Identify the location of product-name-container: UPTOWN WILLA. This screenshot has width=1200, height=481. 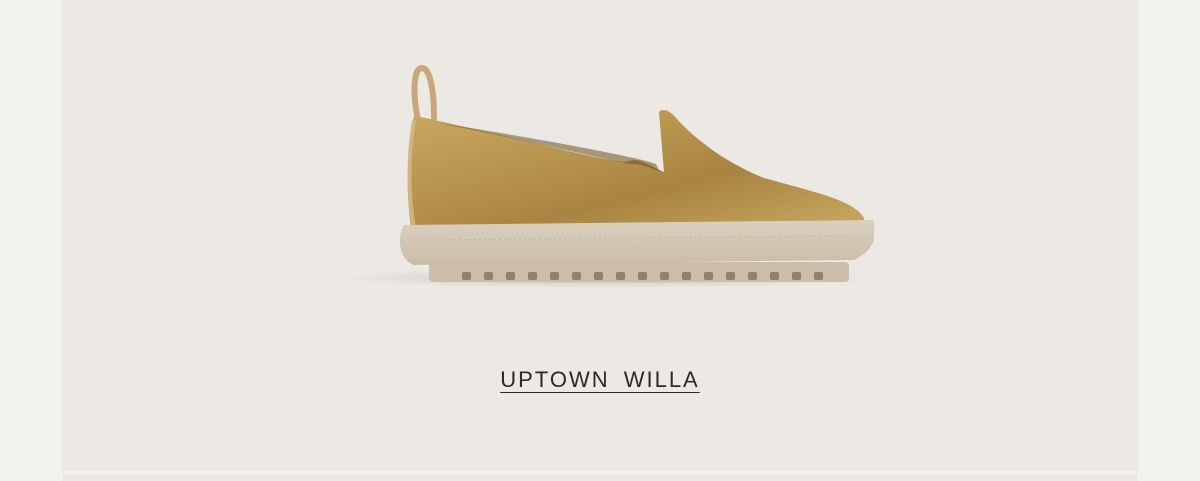
(600, 380).